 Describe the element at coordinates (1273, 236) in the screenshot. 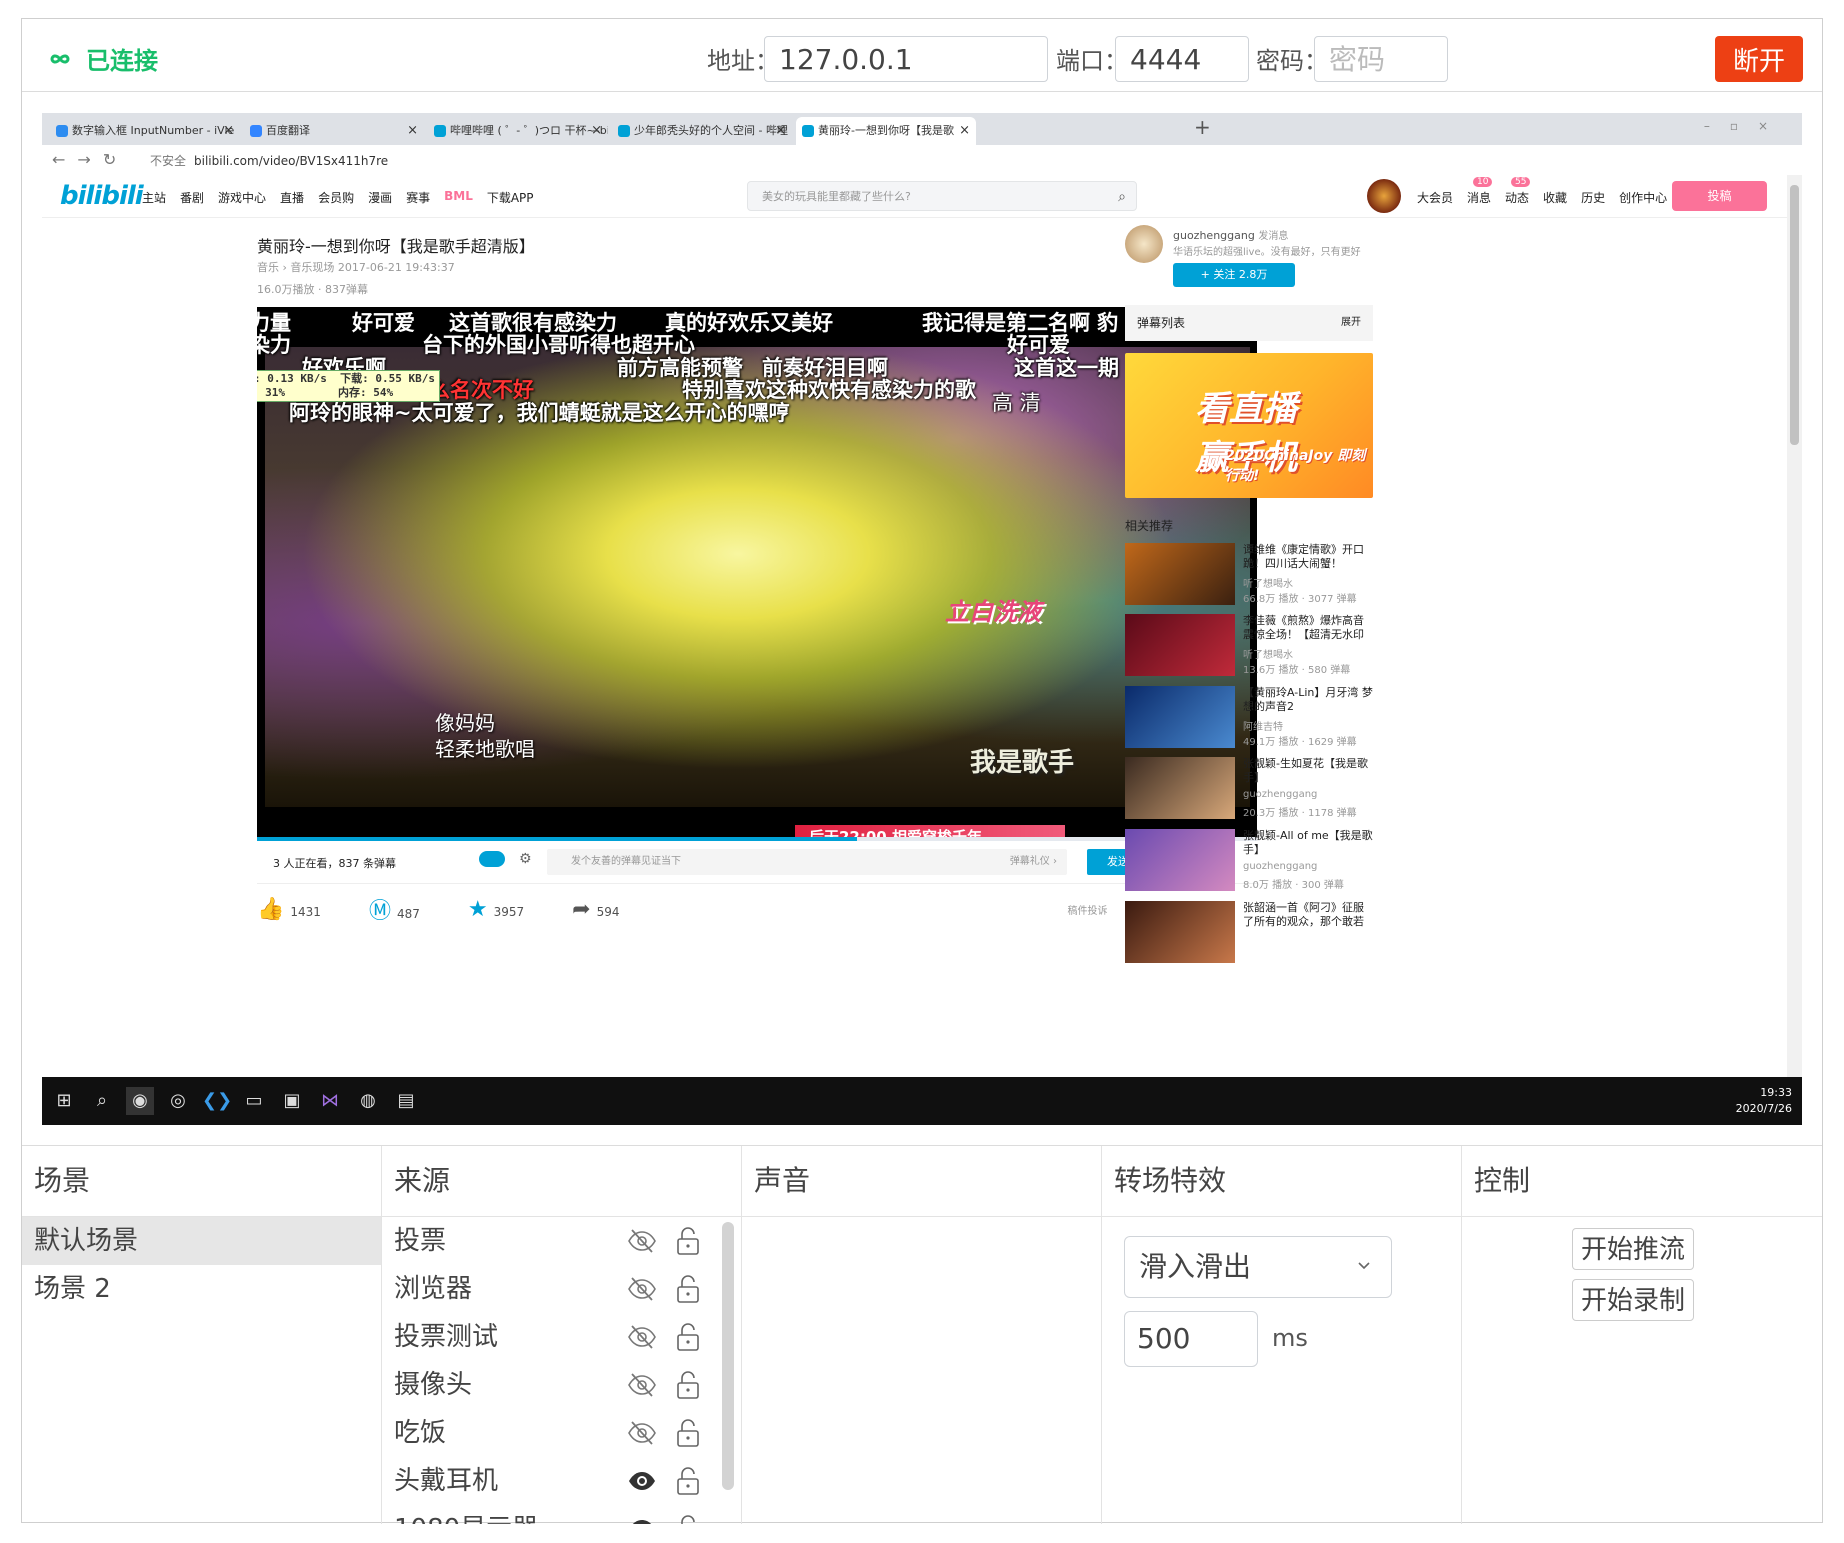

I see `send-message-link: 发消息` at that location.